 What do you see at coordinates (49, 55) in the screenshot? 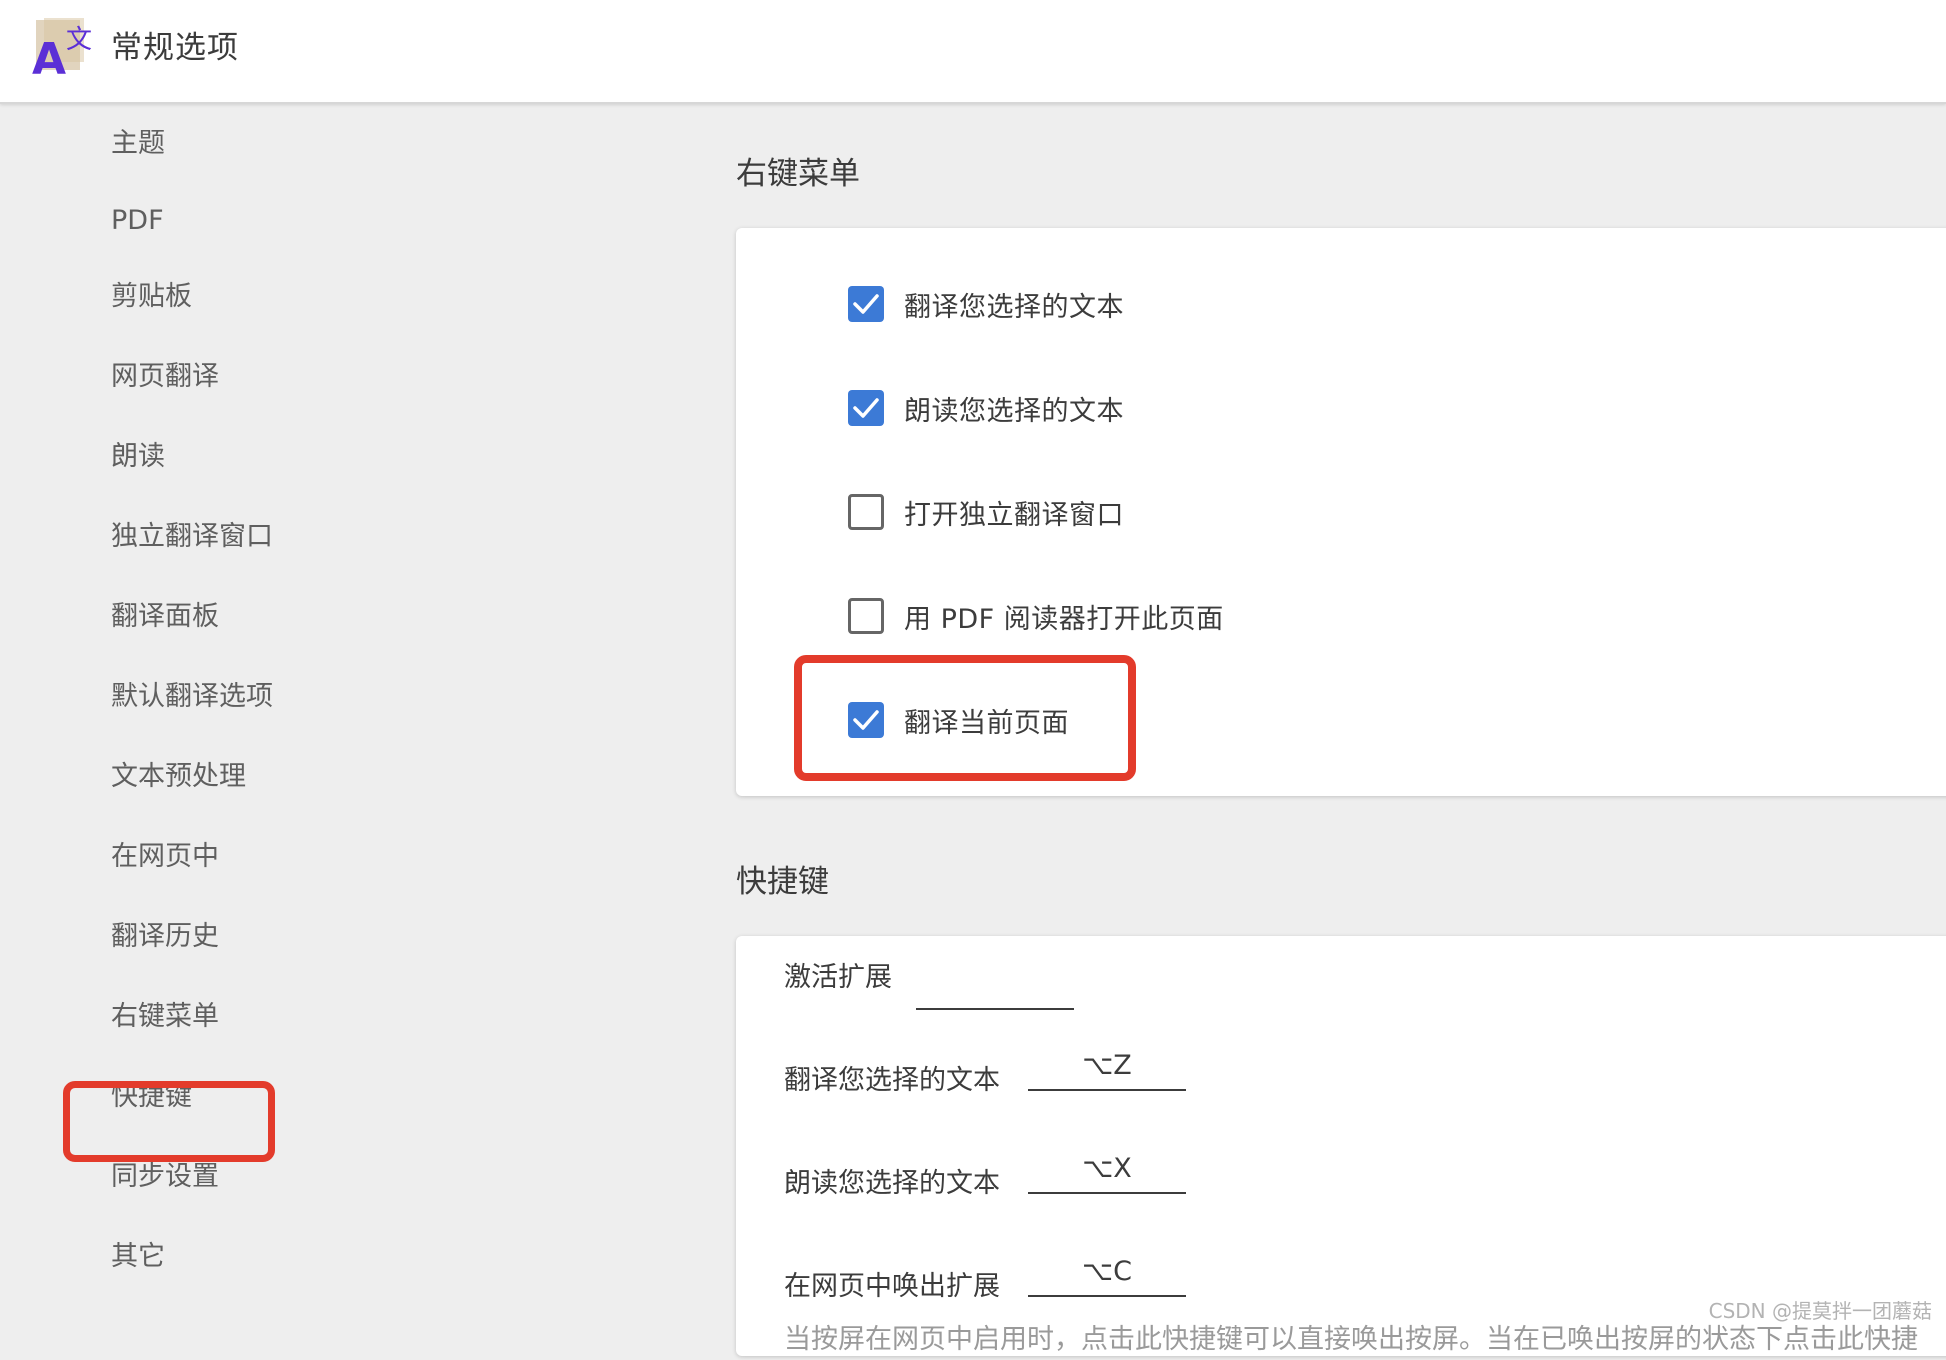
I see `svg-text: A` at bounding box center [49, 55].